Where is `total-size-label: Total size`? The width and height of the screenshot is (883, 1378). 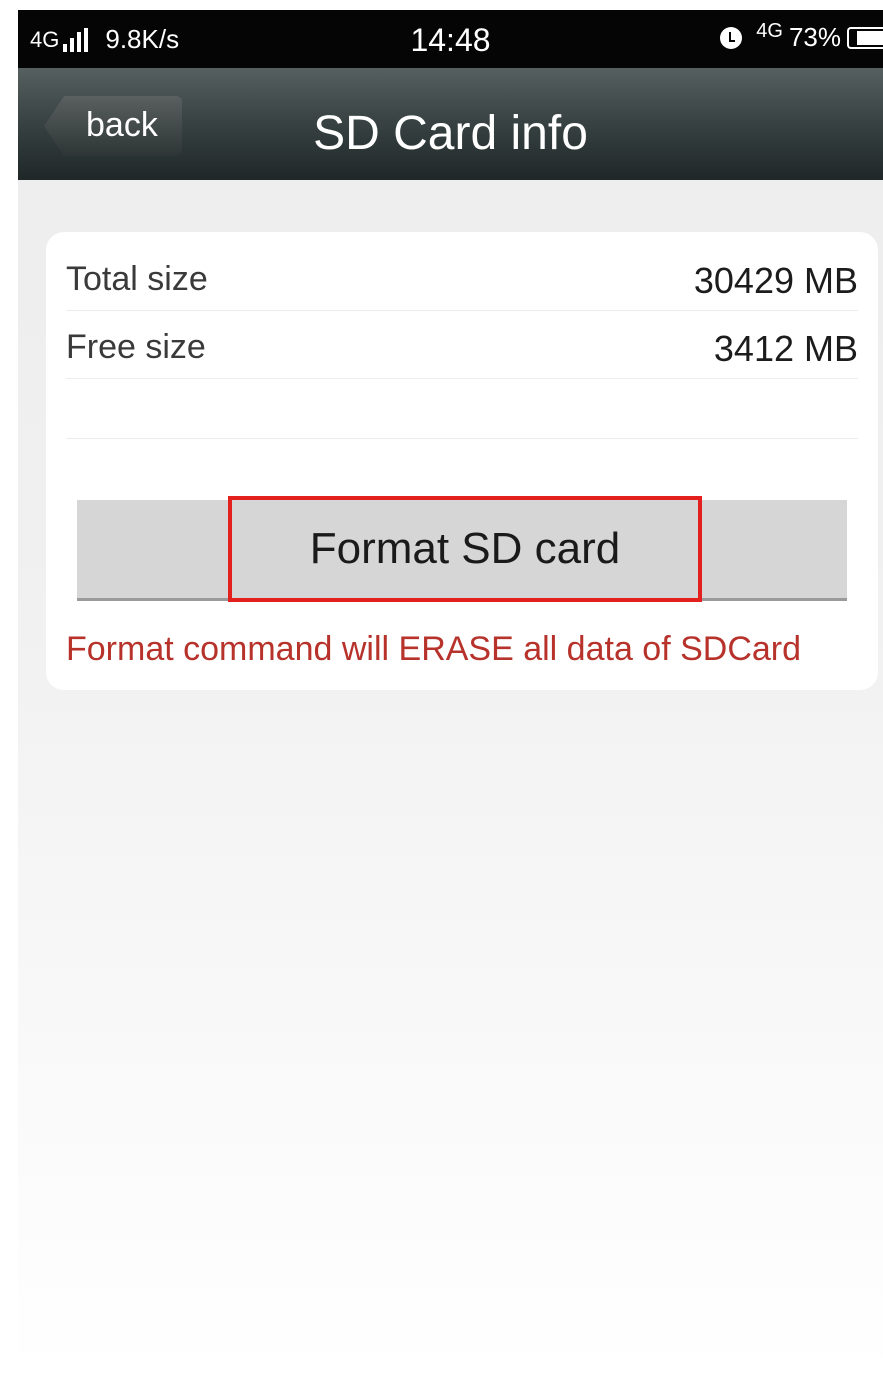
total-size-label: Total size is located at coordinates (137, 279).